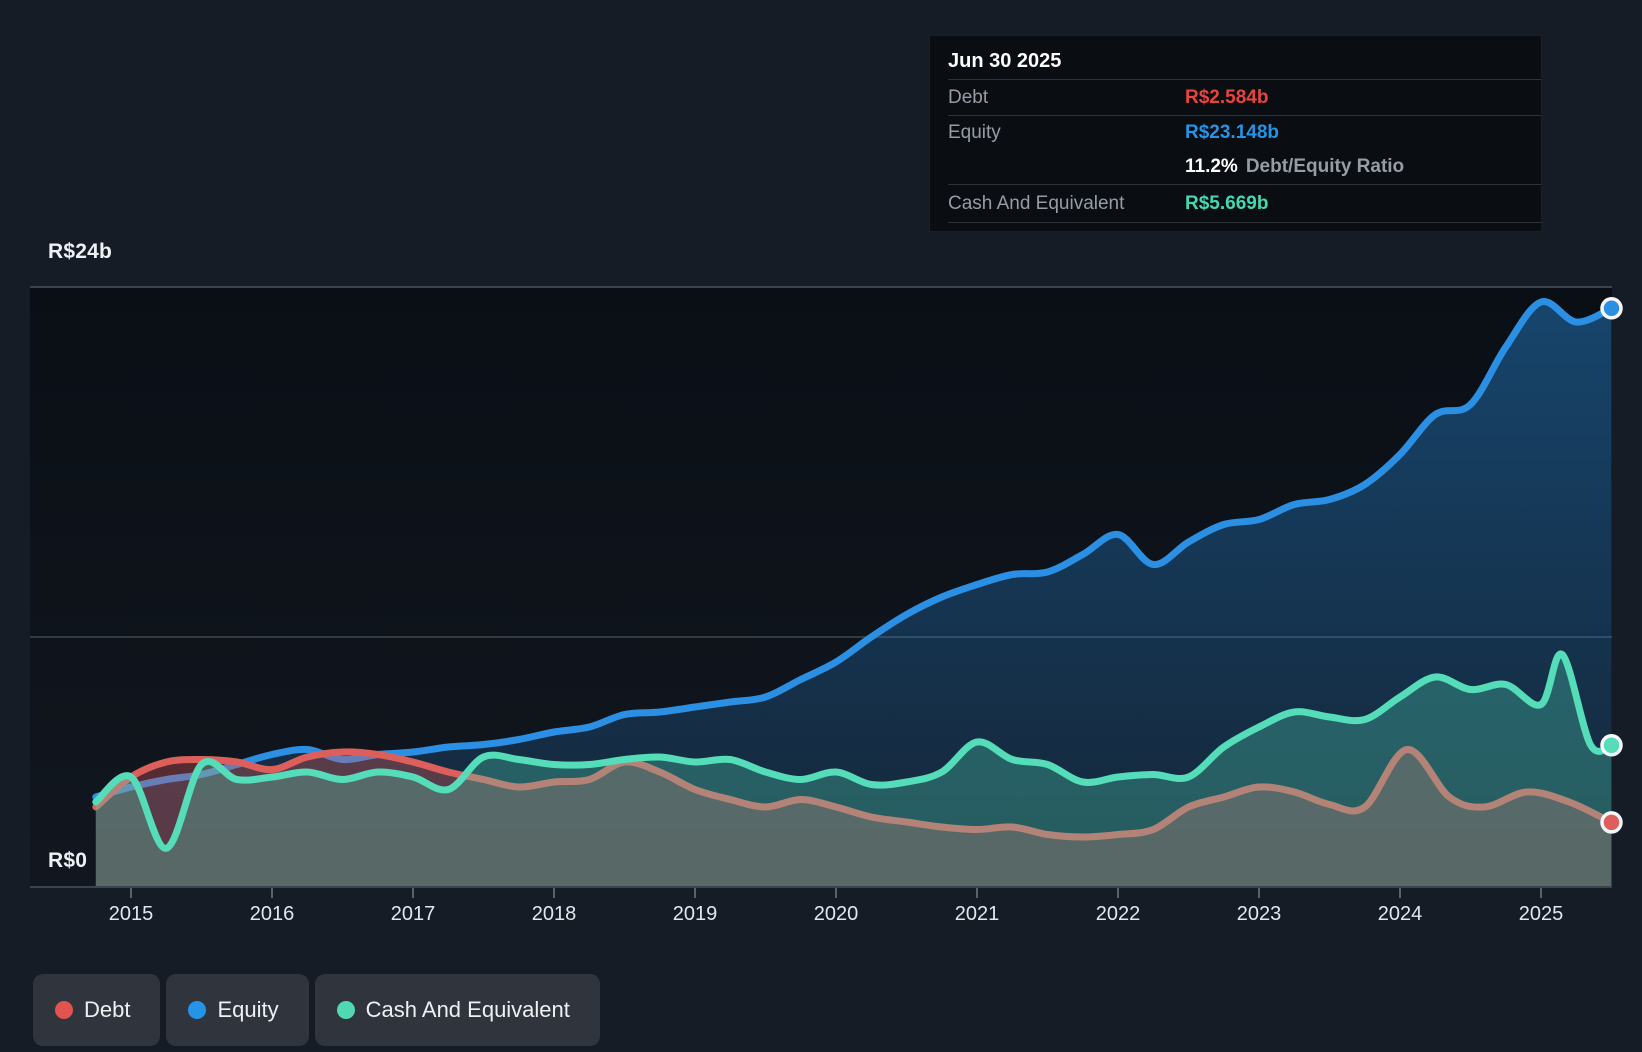 The height and width of the screenshot is (1052, 1642). What do you see at coordinates (272, 914) in the screenshot?
I see `x-axis-label-2016: 2016` at bounding box center [272, 914].